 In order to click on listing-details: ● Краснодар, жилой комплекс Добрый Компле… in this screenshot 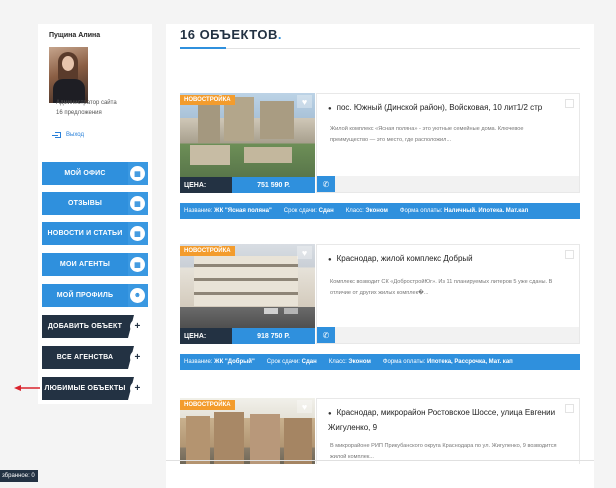, I will do `click(448, 294)`.